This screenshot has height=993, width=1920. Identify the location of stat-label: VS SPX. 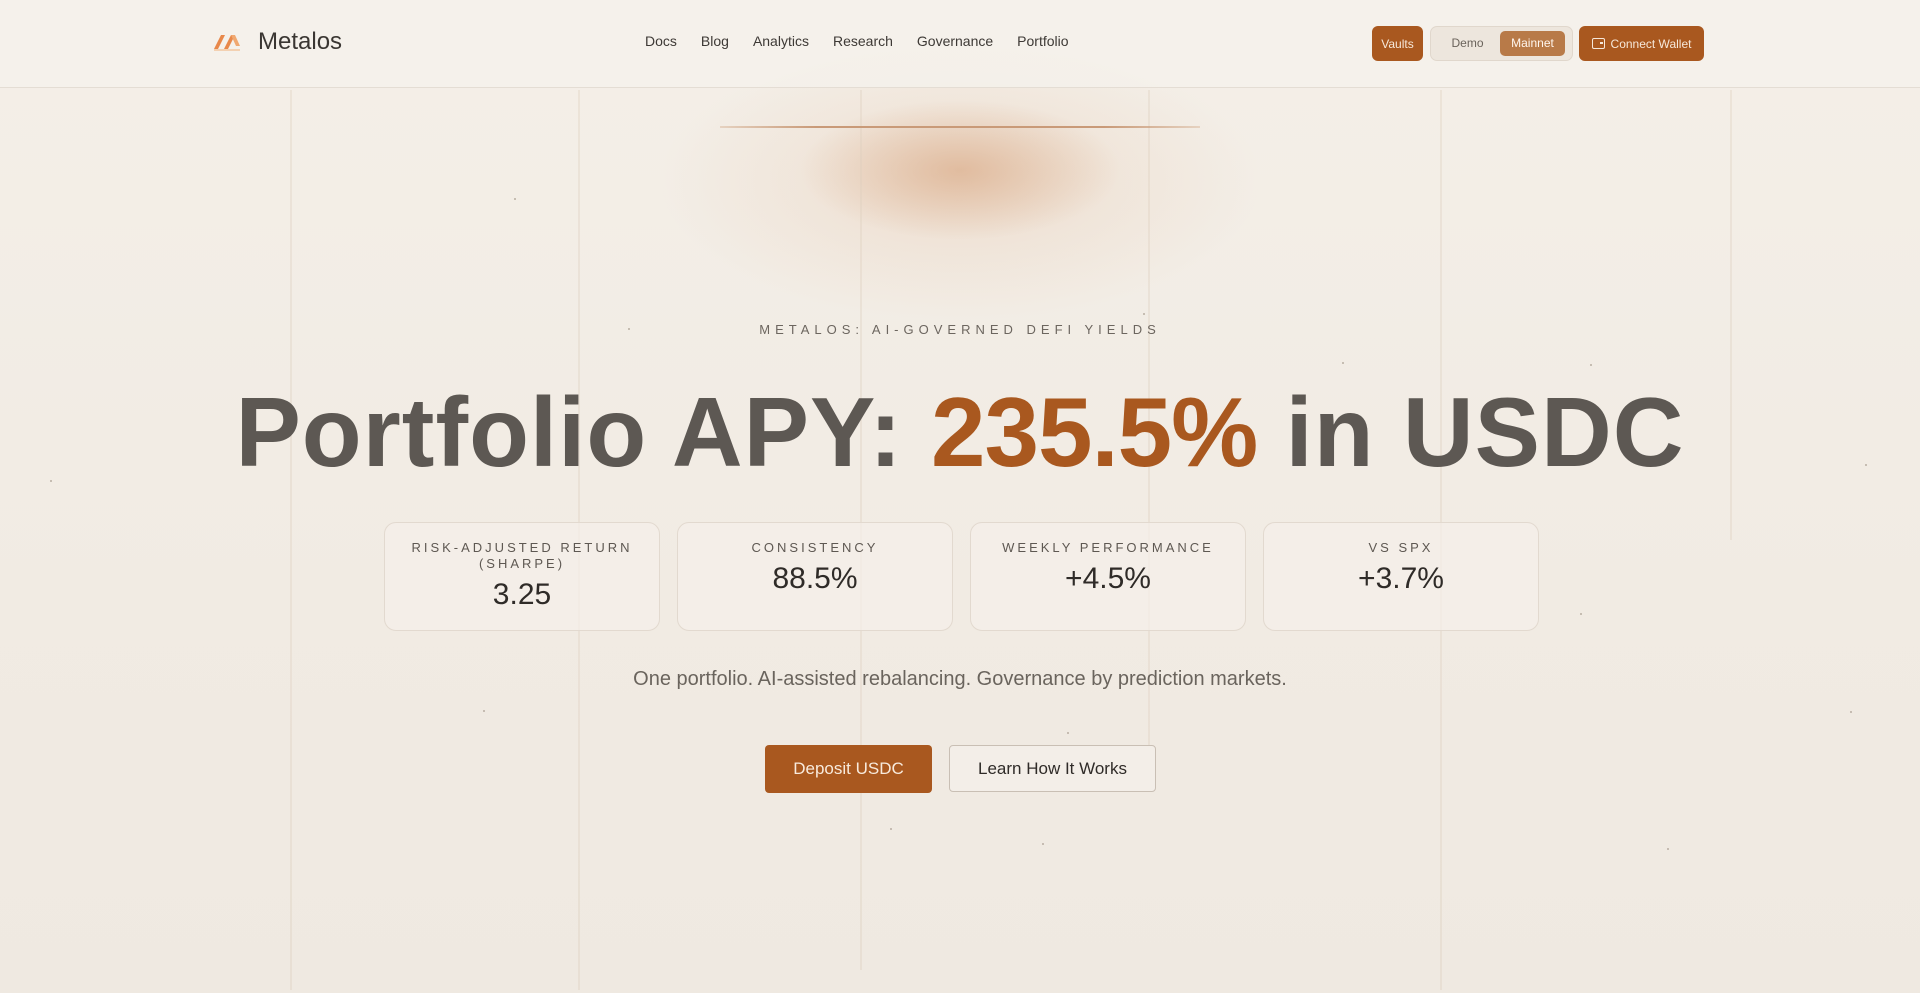
(1401, 547).